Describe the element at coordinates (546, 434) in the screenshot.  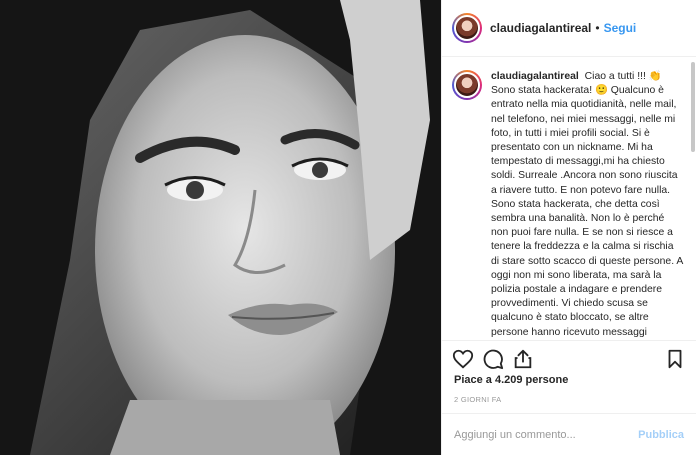
I see `comment-input` at that location.